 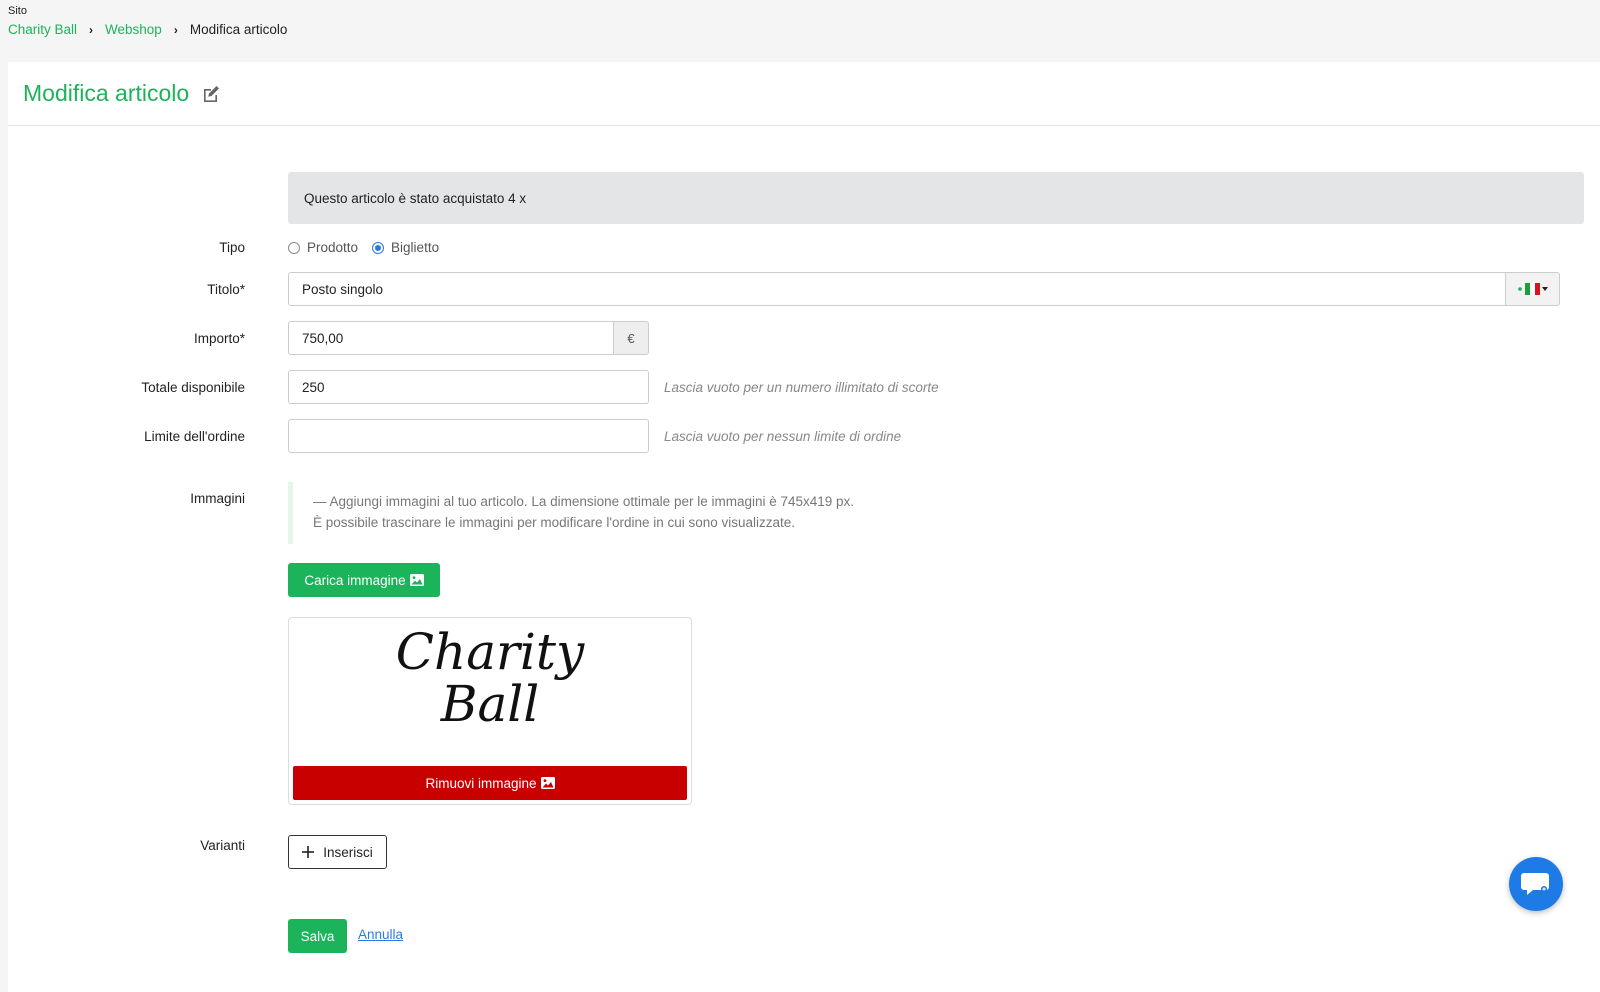 I want to click on cancel-link: Annulla, so click(x=380, y=934).